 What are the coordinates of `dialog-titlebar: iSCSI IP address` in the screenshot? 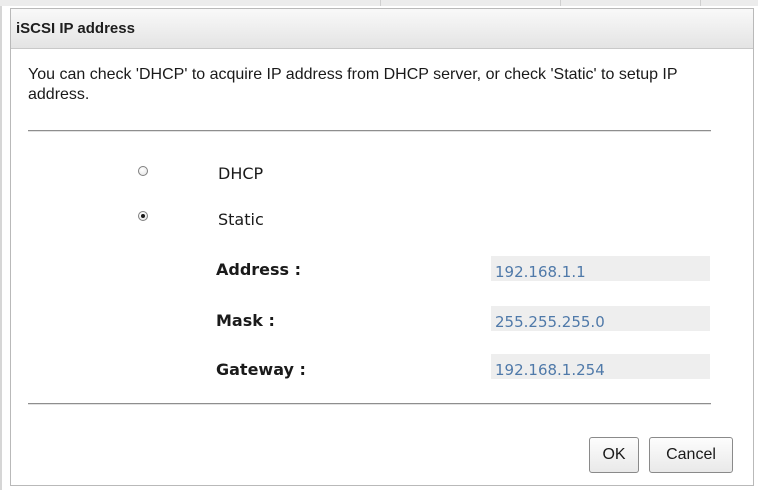 It's located at (382, 29).